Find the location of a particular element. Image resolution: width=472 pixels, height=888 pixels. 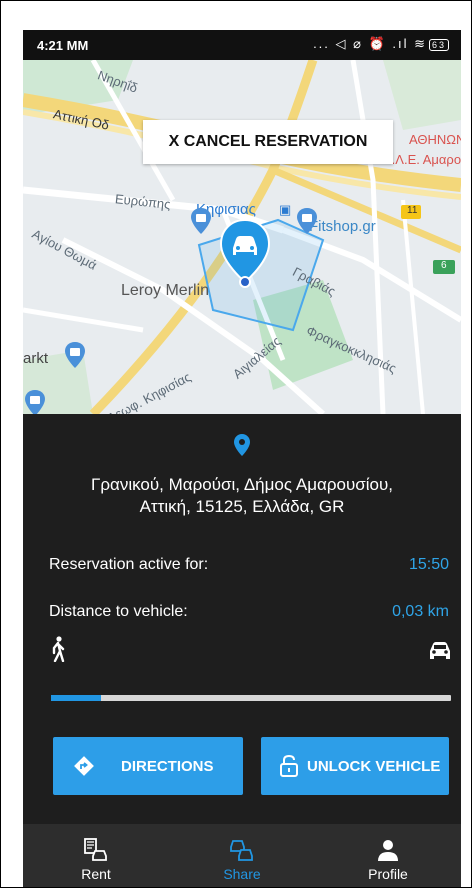

reservation-active-value: 15:50 is located at coordinates (428, 564).